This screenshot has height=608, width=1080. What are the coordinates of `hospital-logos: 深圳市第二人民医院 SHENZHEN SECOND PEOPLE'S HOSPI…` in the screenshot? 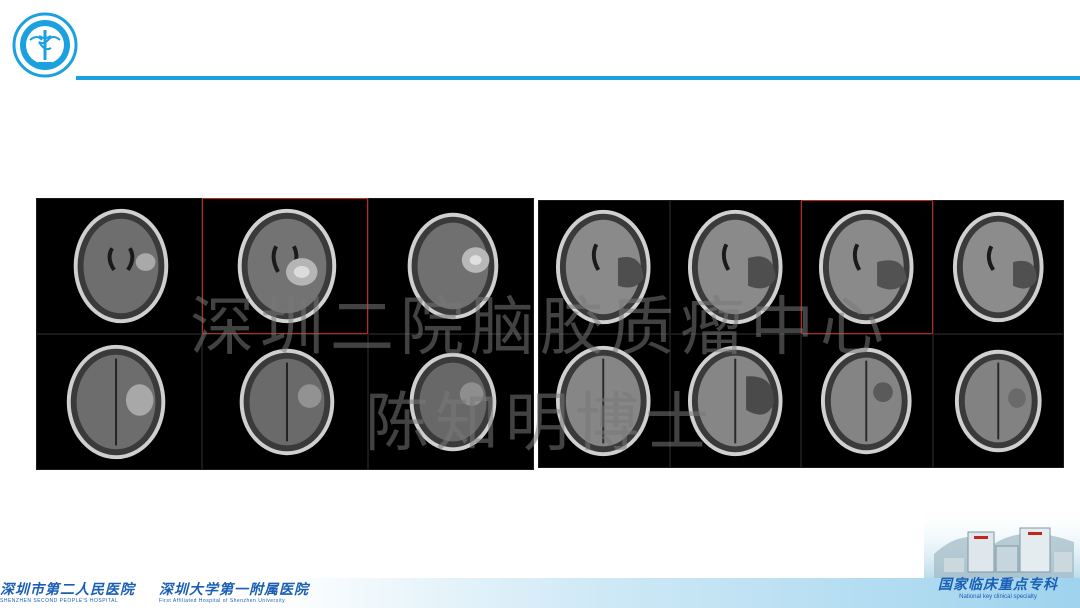 It's located at (154, 593).